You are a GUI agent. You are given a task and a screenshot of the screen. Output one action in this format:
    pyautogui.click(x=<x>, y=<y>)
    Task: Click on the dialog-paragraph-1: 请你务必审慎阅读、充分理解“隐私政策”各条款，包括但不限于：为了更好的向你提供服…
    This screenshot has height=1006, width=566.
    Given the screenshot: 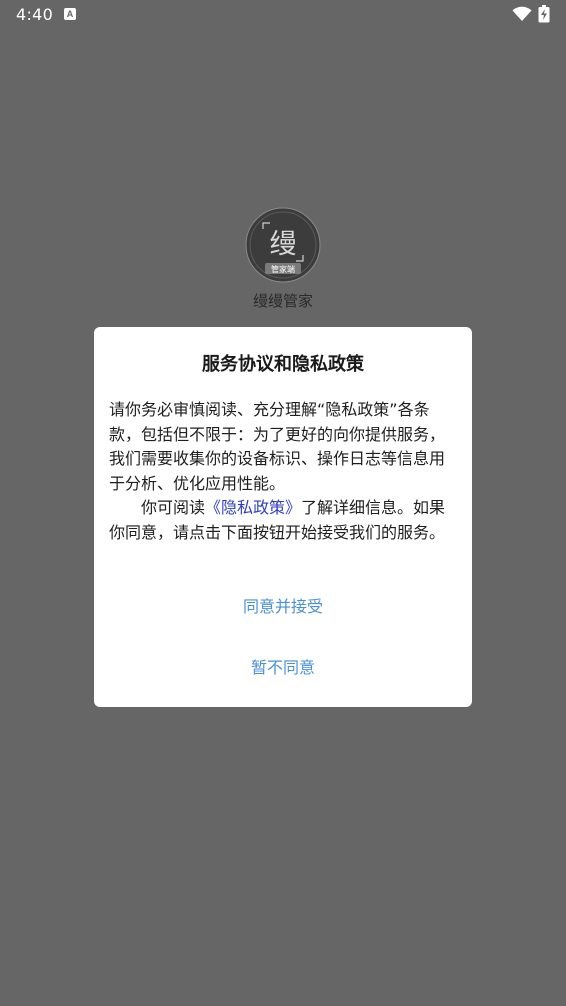 What is the action you would take?
    pyautogui.click(x=277, y=446)
    